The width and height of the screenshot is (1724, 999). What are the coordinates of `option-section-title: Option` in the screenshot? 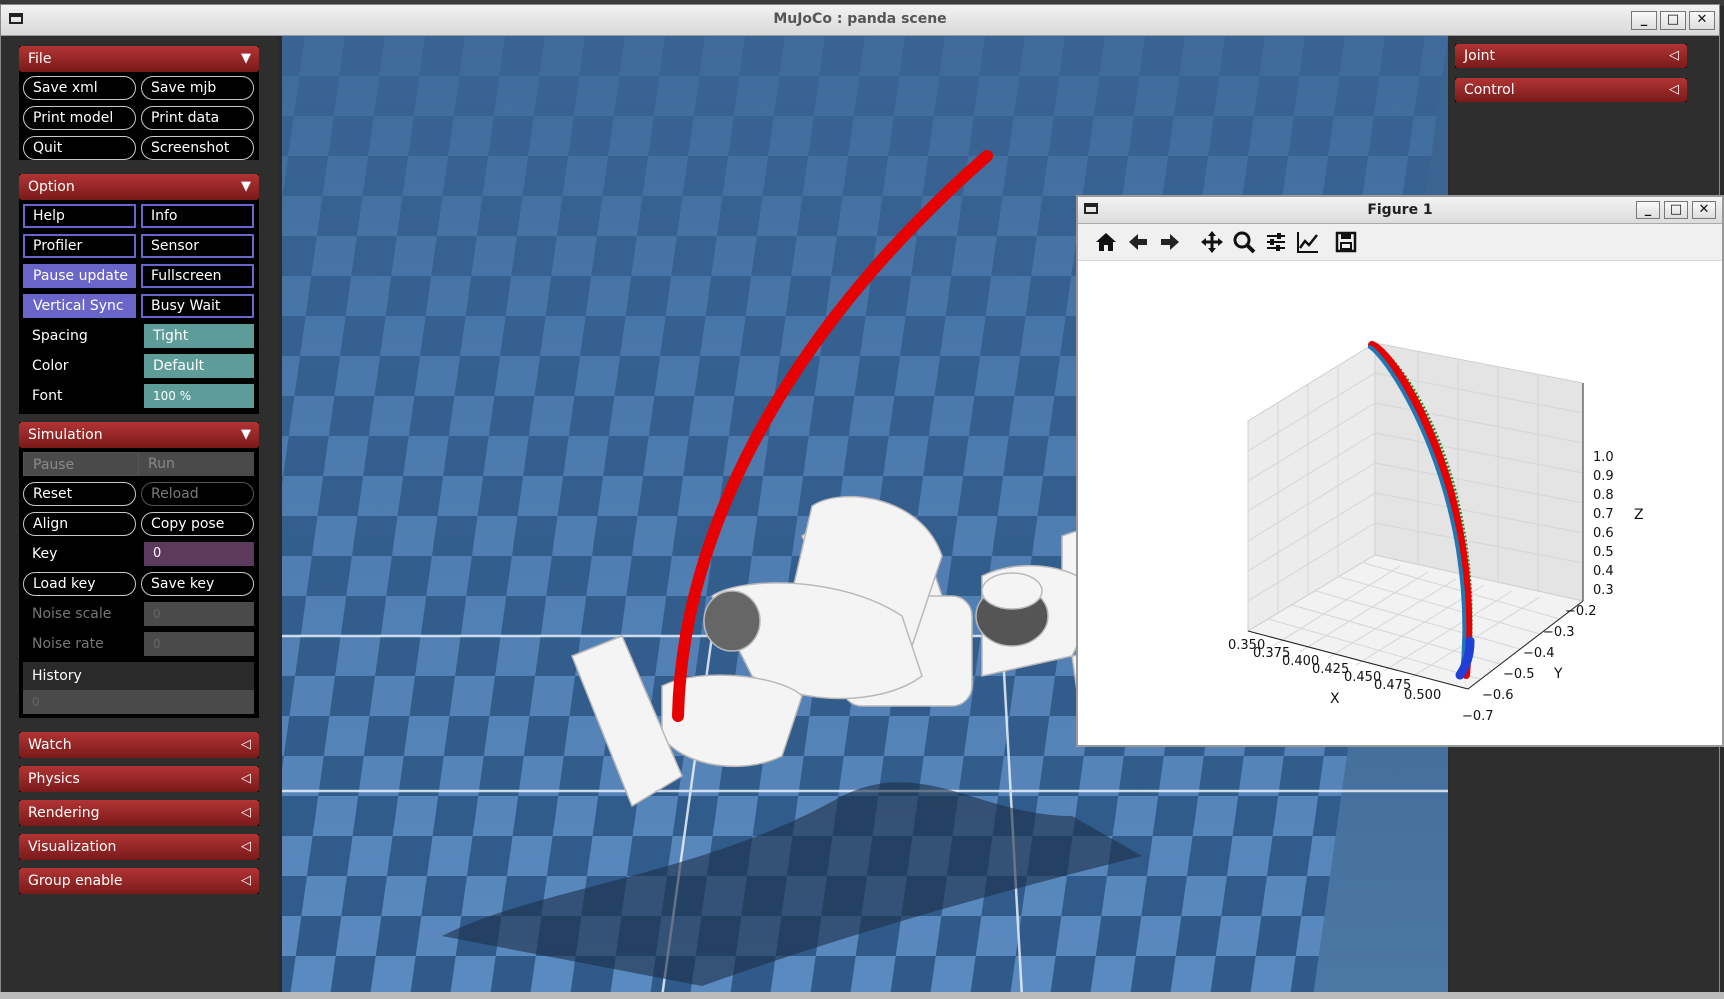 It's located at (51, 187).